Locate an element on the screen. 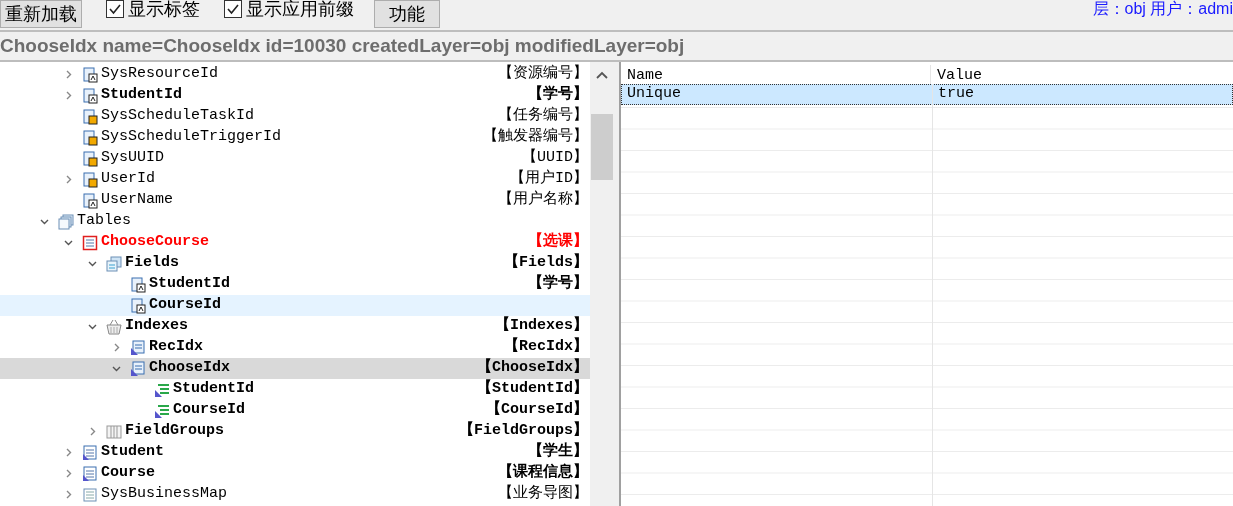  item-label: 【CourseId】 is located at coordinates (537, 410).